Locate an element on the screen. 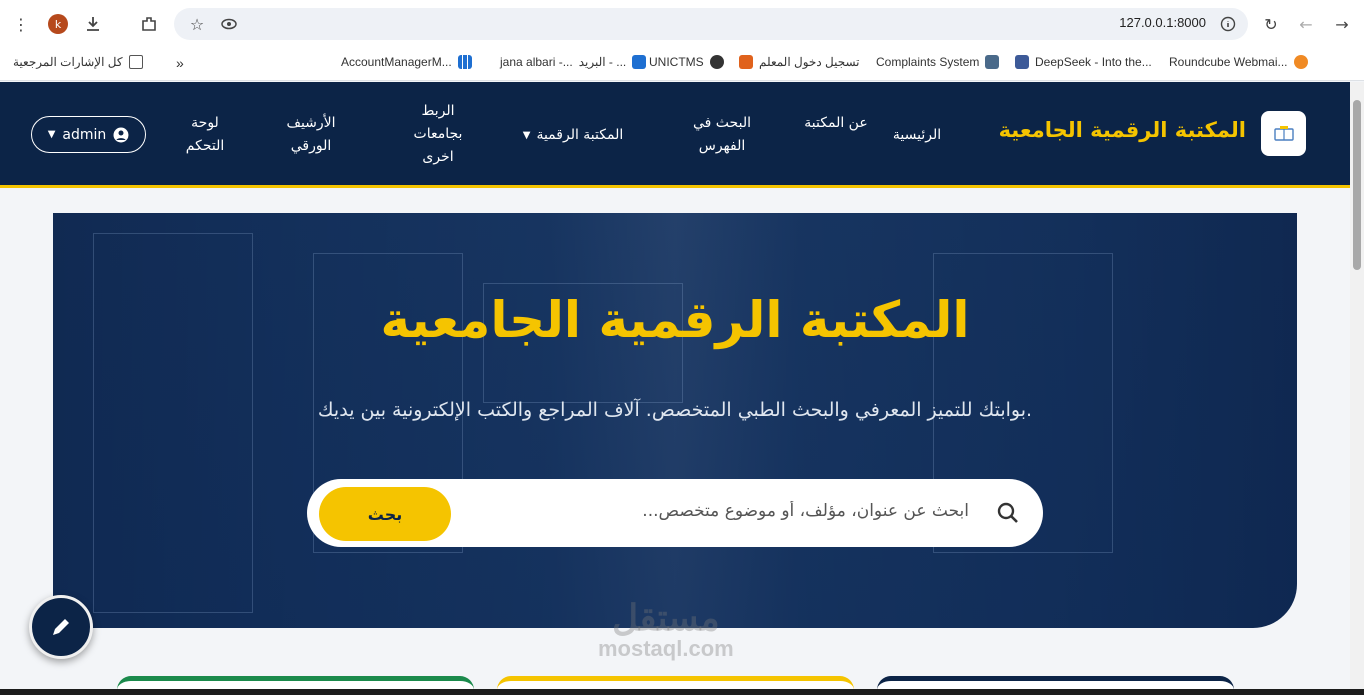 The width and height of the screenshot is (1364, 695). hero-title: المكتبة الرقمية الجامعية is located at coordinates (675, 320).